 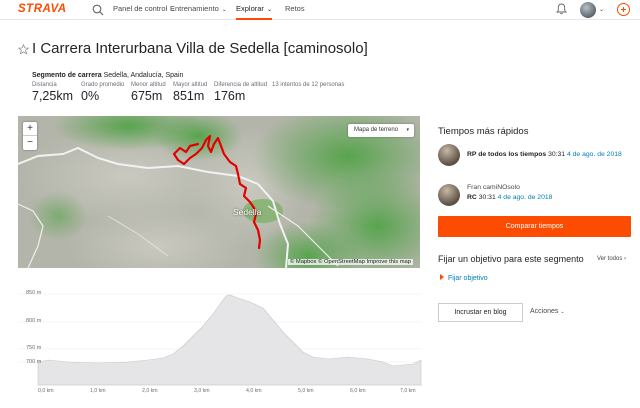 What do you see at coordinates (67, 75) in the screenshot?
I see `segment-type-label: Segmento de carrera` at bounding box center [67, 75].